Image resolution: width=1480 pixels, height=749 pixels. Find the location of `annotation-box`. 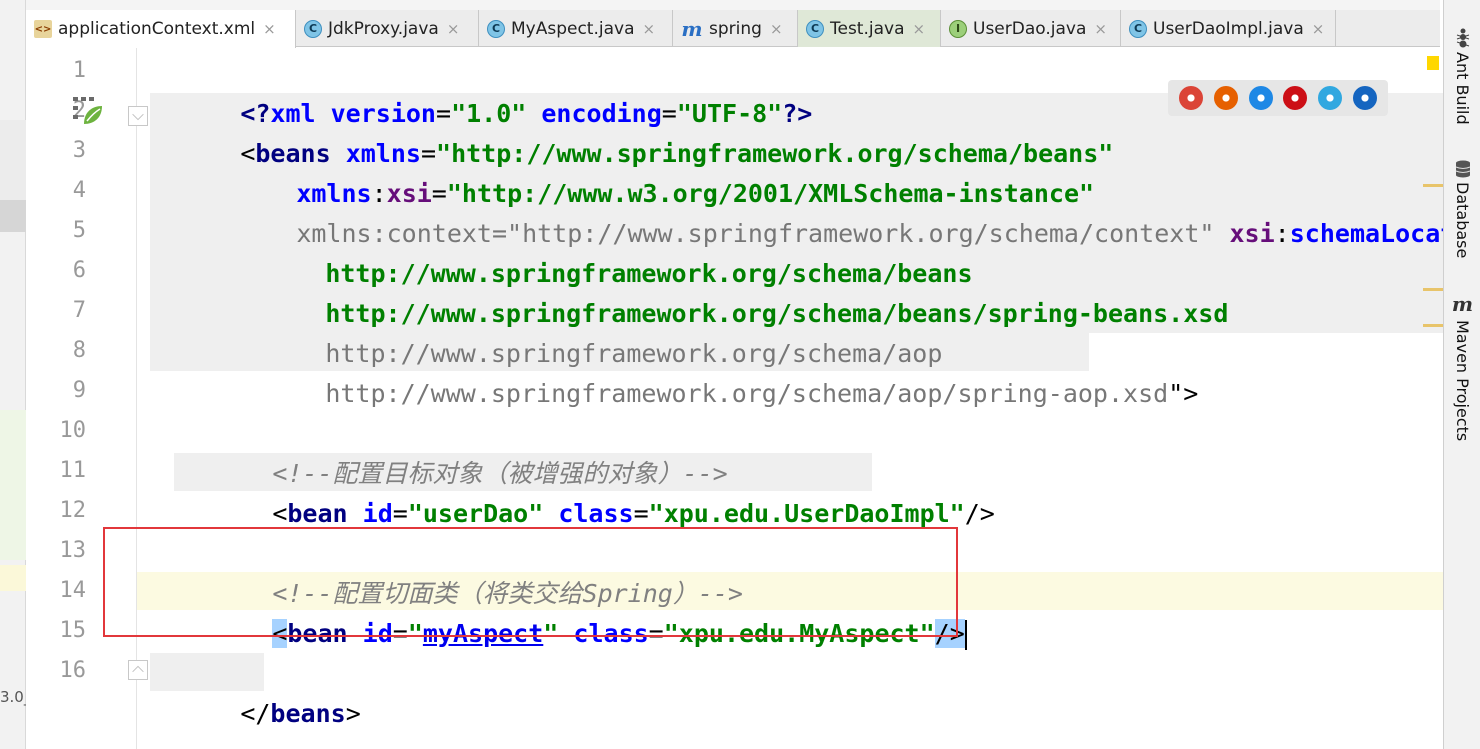

annotation-box is located at coordinates (530, 582).